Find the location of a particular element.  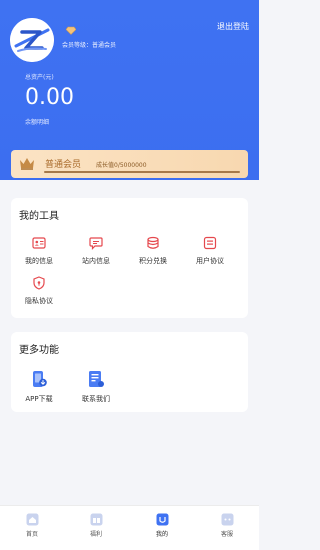

avatar is located at coordinates (32, 40).